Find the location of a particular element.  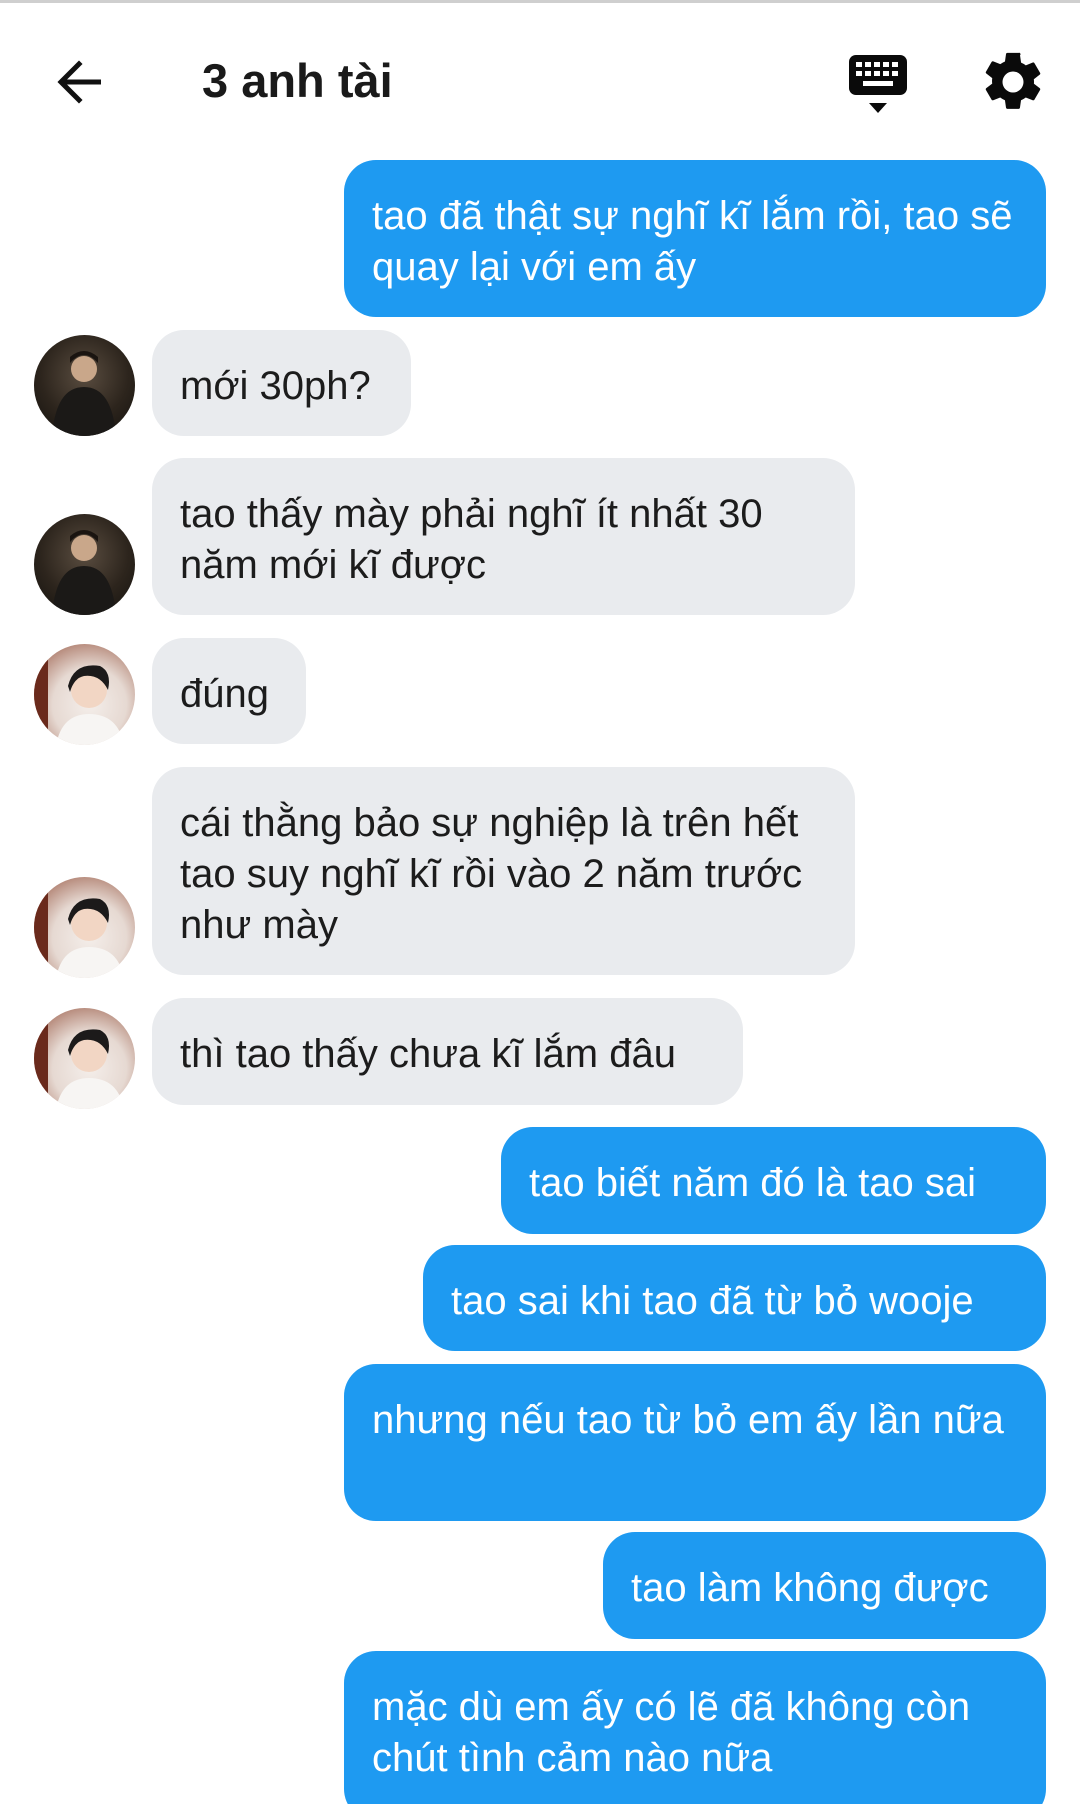

message-bubble-incoming: đúng is located at coordinates (229, 691).